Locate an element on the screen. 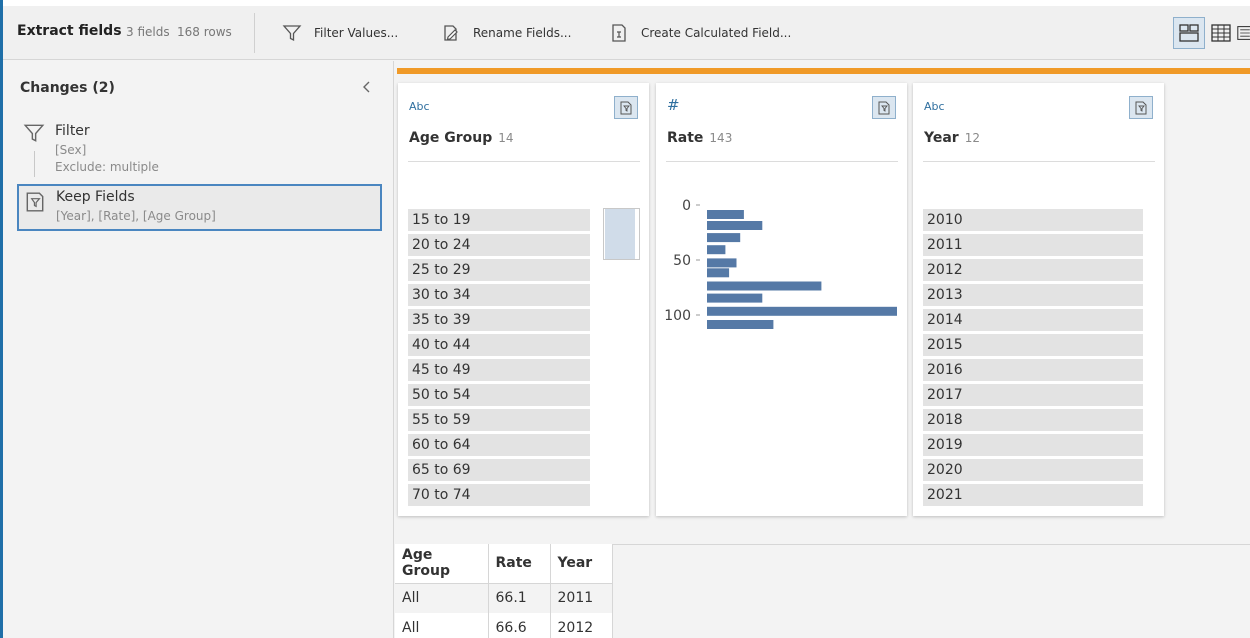 The height and width of the screenshot is (638, 1250). collapse-panel-icon is located at coordinates (367, 87).